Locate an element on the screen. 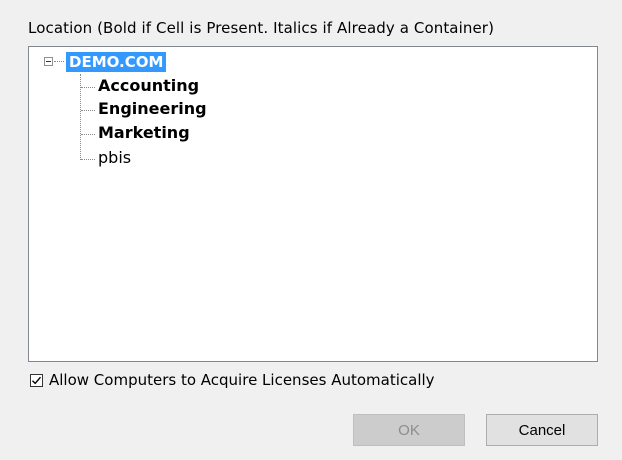 The height and width of the screenshot is (460, 622). tree-node-accounting: Accounting is located at coordinates (148, 86).